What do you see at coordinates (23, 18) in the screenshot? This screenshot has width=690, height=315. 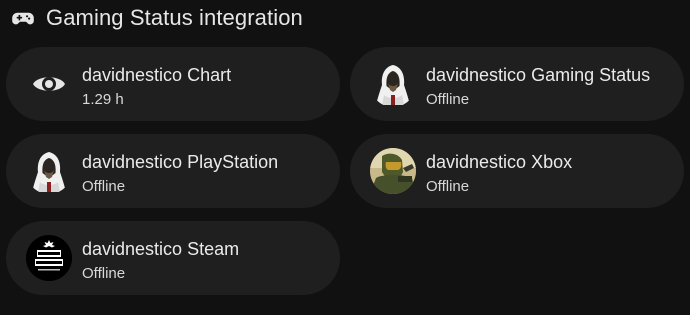 I see `gamepad-icon` at bounding box center [23, 18].